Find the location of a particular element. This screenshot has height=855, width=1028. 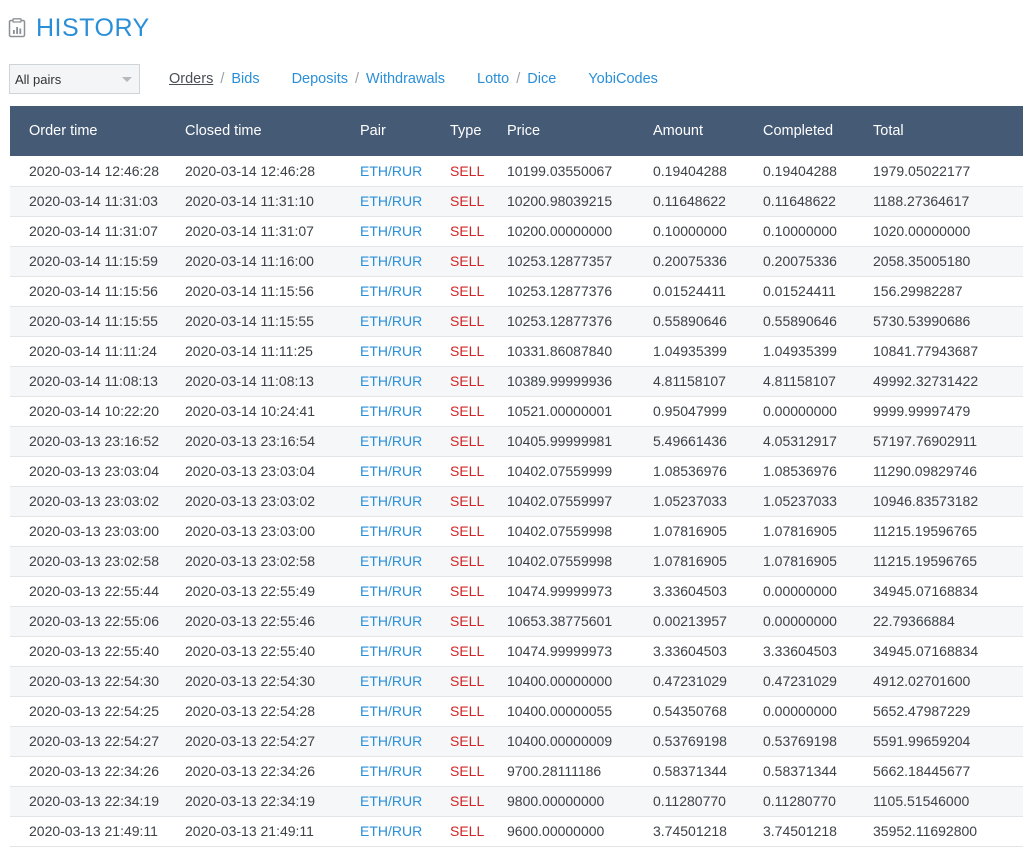

amount-cell: 5.49661436 is located at coordinates (690, 441).